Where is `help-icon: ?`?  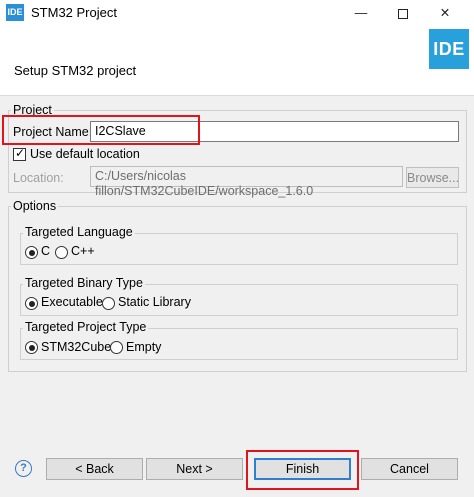
help-icon: ? is located at coordinates (23, 468).